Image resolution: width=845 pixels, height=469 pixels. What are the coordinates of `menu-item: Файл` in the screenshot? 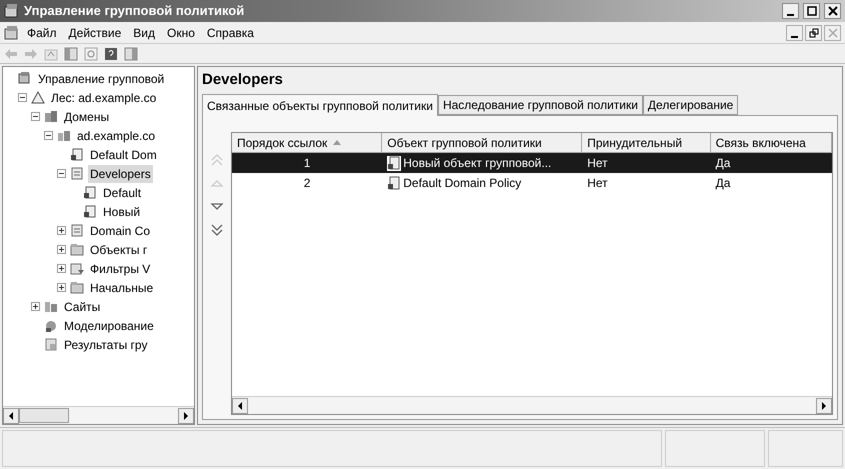 It's located at (42, 33).